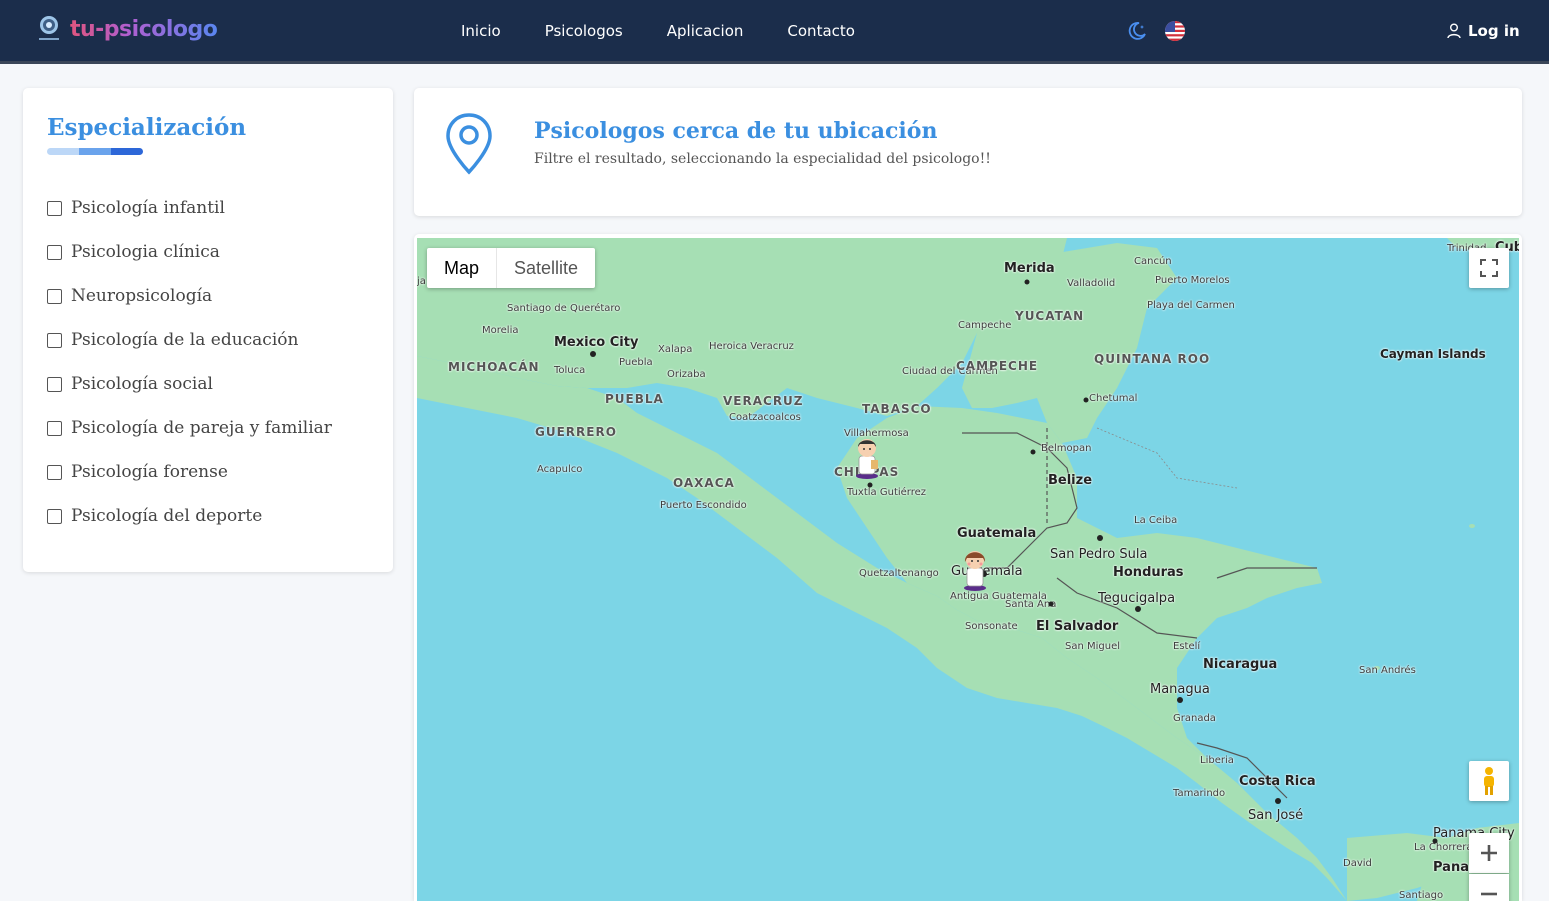 The image size is (1549, 901). I want to click on filter-item: Psicología de la educación, so click(172, 340).